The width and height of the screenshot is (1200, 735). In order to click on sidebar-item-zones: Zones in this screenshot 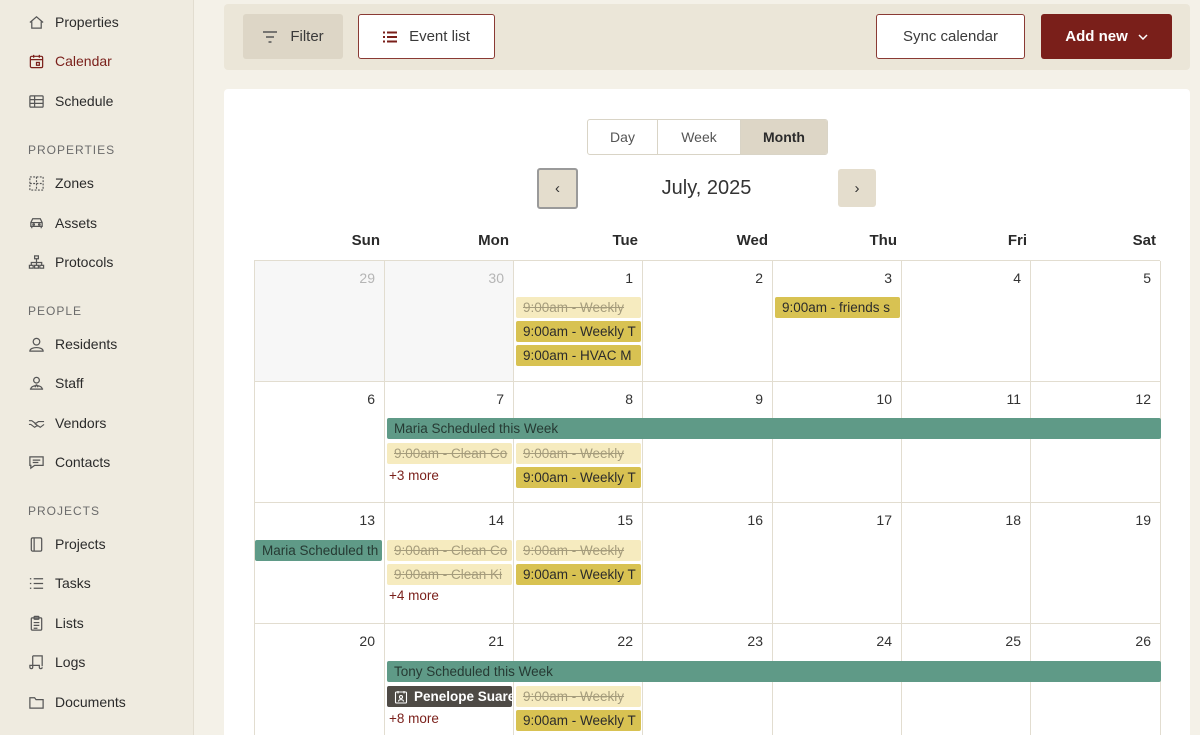, I will do `click(60, 183)`.